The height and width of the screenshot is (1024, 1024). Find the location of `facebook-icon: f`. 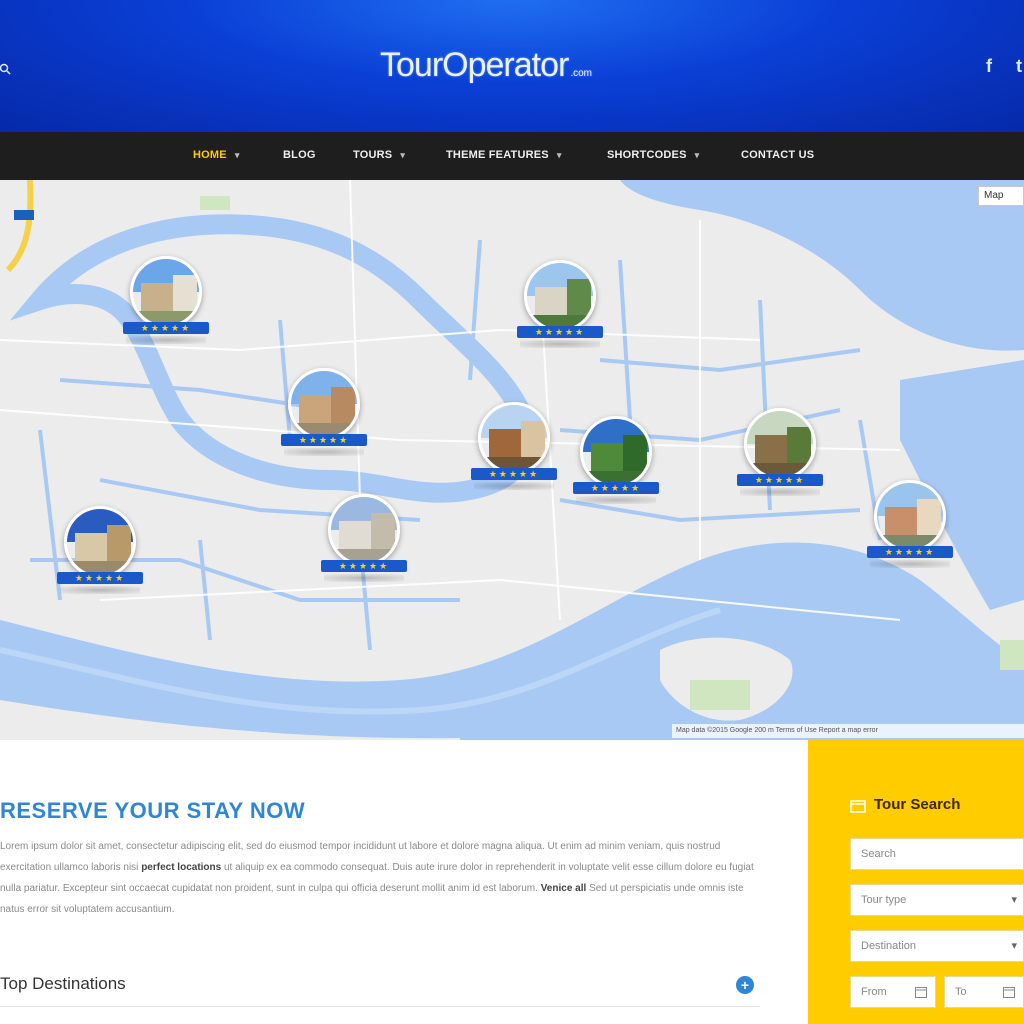

facebook-icon: f is located at coordinates (989, 66).